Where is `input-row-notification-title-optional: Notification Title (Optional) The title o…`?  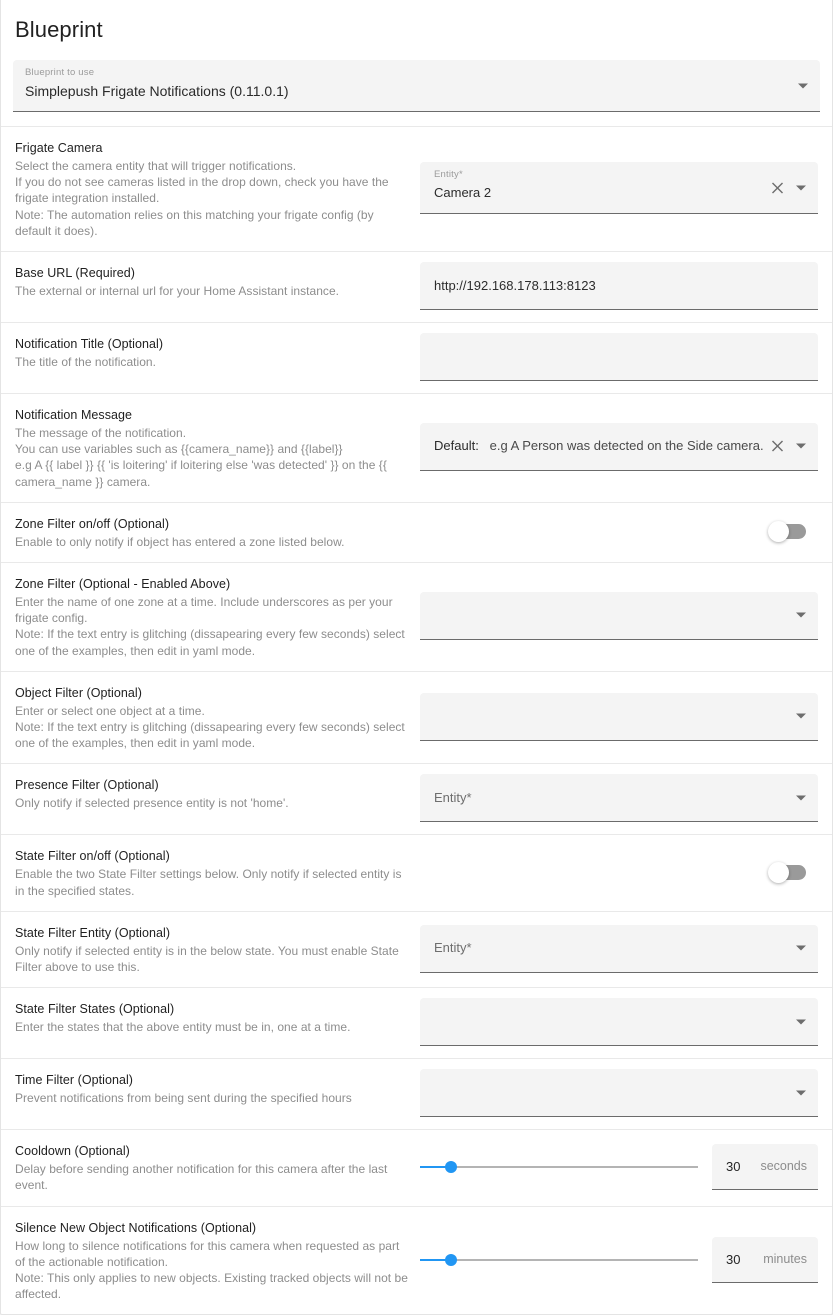 input-row-notification-title-optional: Notification Title (Optional) The title o… is located at coordinates (416, 357).